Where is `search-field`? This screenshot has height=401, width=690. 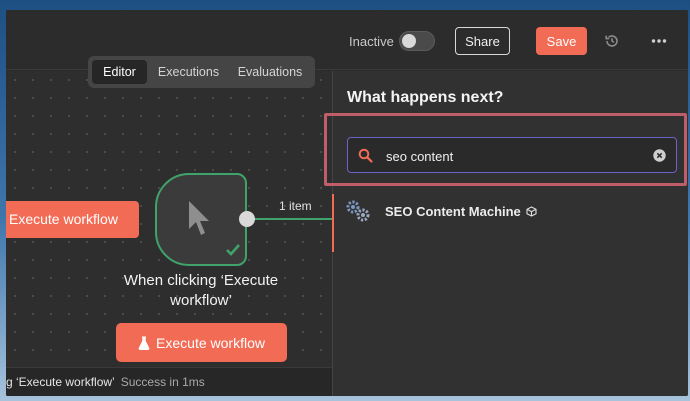 search-field is located at coordinates (512, 155).